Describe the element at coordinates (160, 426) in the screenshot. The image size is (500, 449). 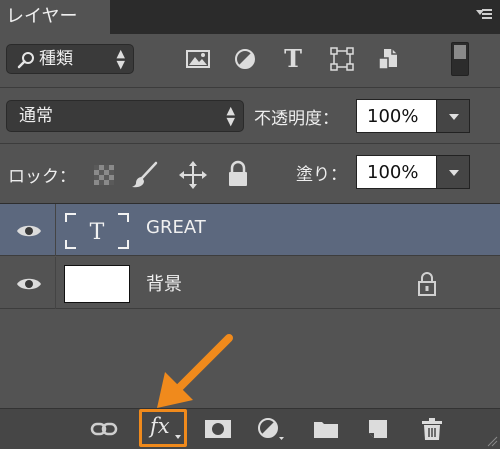
I see `fx-icon: fx` at that location.